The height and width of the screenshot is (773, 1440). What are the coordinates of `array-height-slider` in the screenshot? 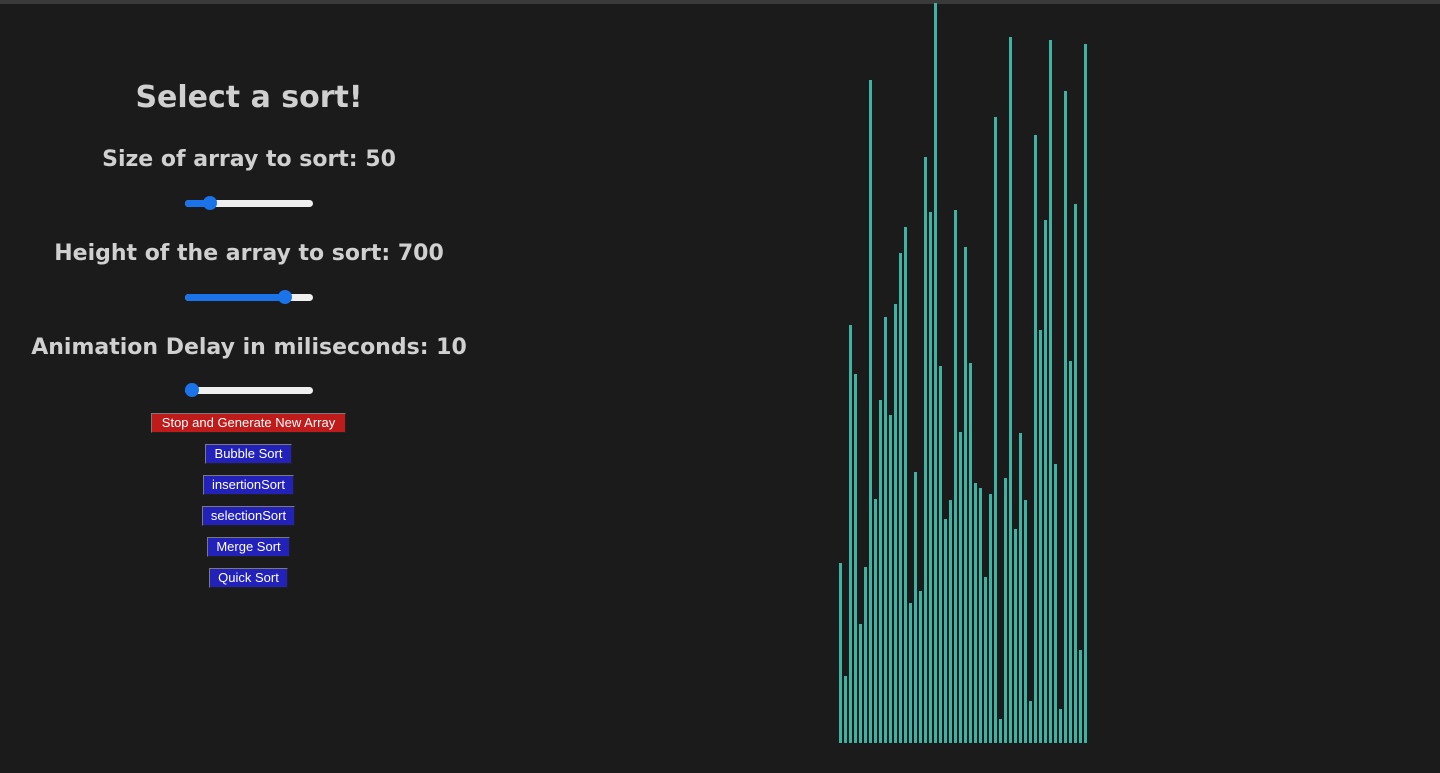 It's located at (249, 298).